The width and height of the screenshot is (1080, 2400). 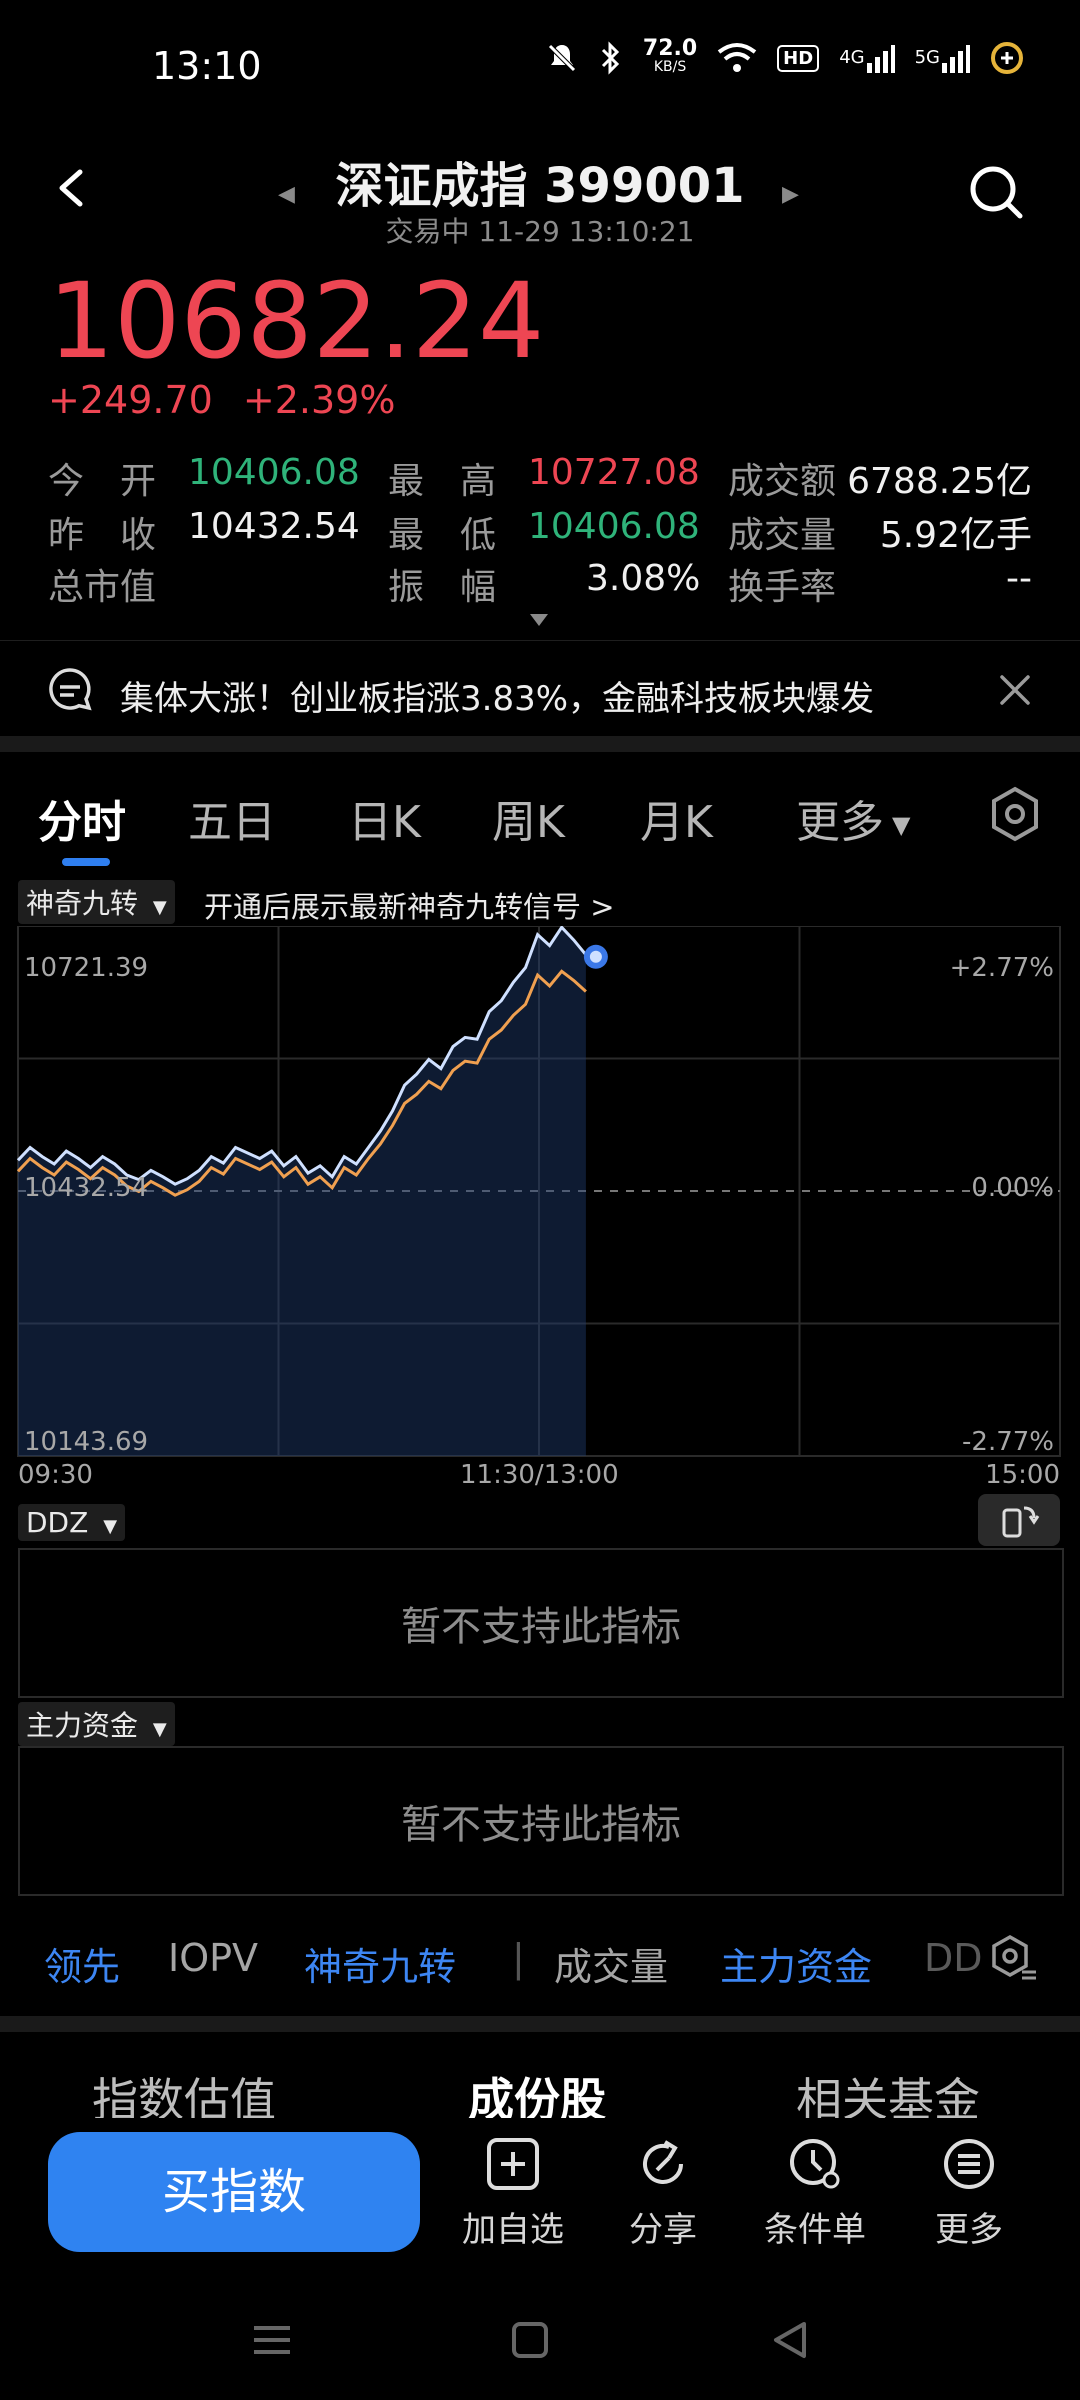 I want to click on rotate-icon, so click(x=1021, y=1522).